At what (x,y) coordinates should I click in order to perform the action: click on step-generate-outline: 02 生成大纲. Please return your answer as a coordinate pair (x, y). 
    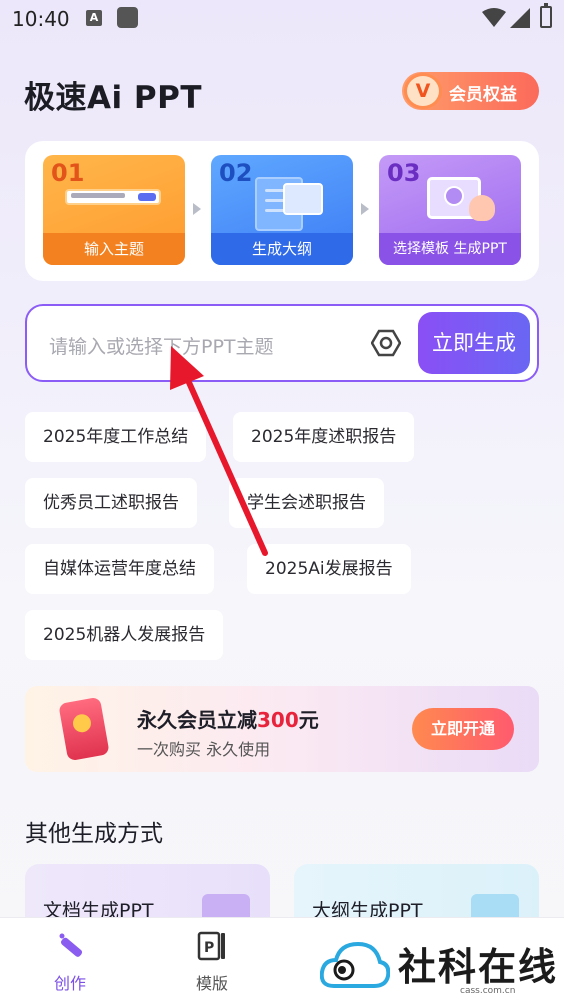
    Looking at the image, I should click on (282, 210).